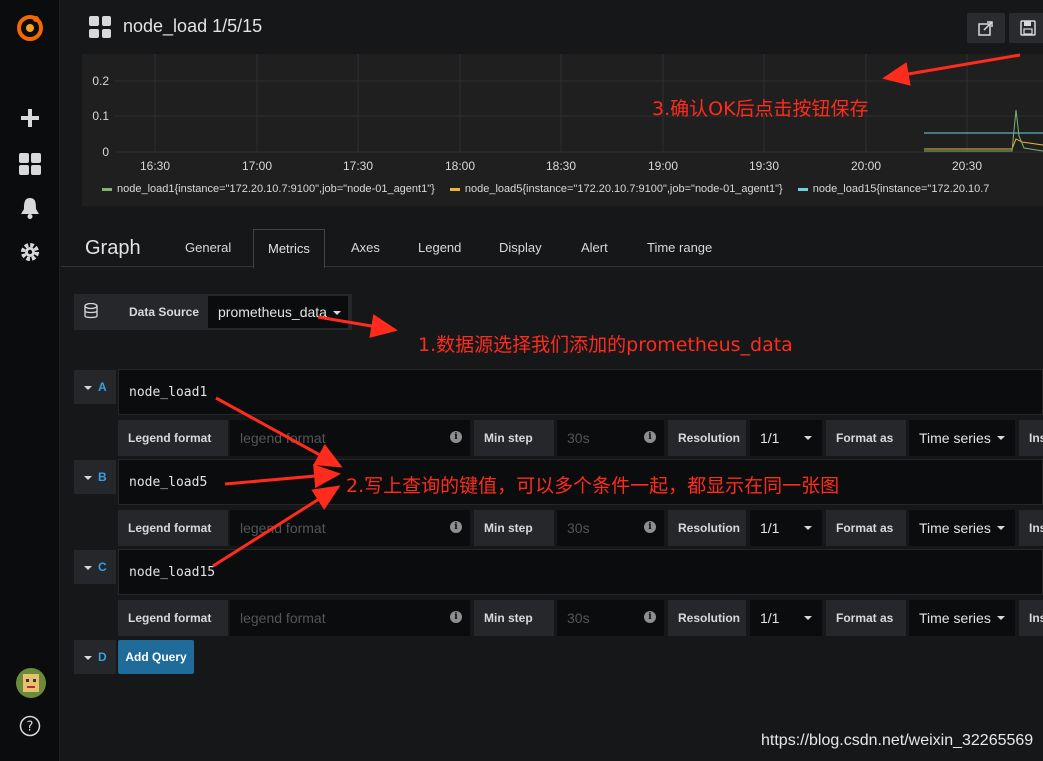 This screenshot has width=1043, height=761. What do you see at coordinates (967, 166) in the screenshot?
I see `x-tick: 20:30` at bounding box center [967, 166].